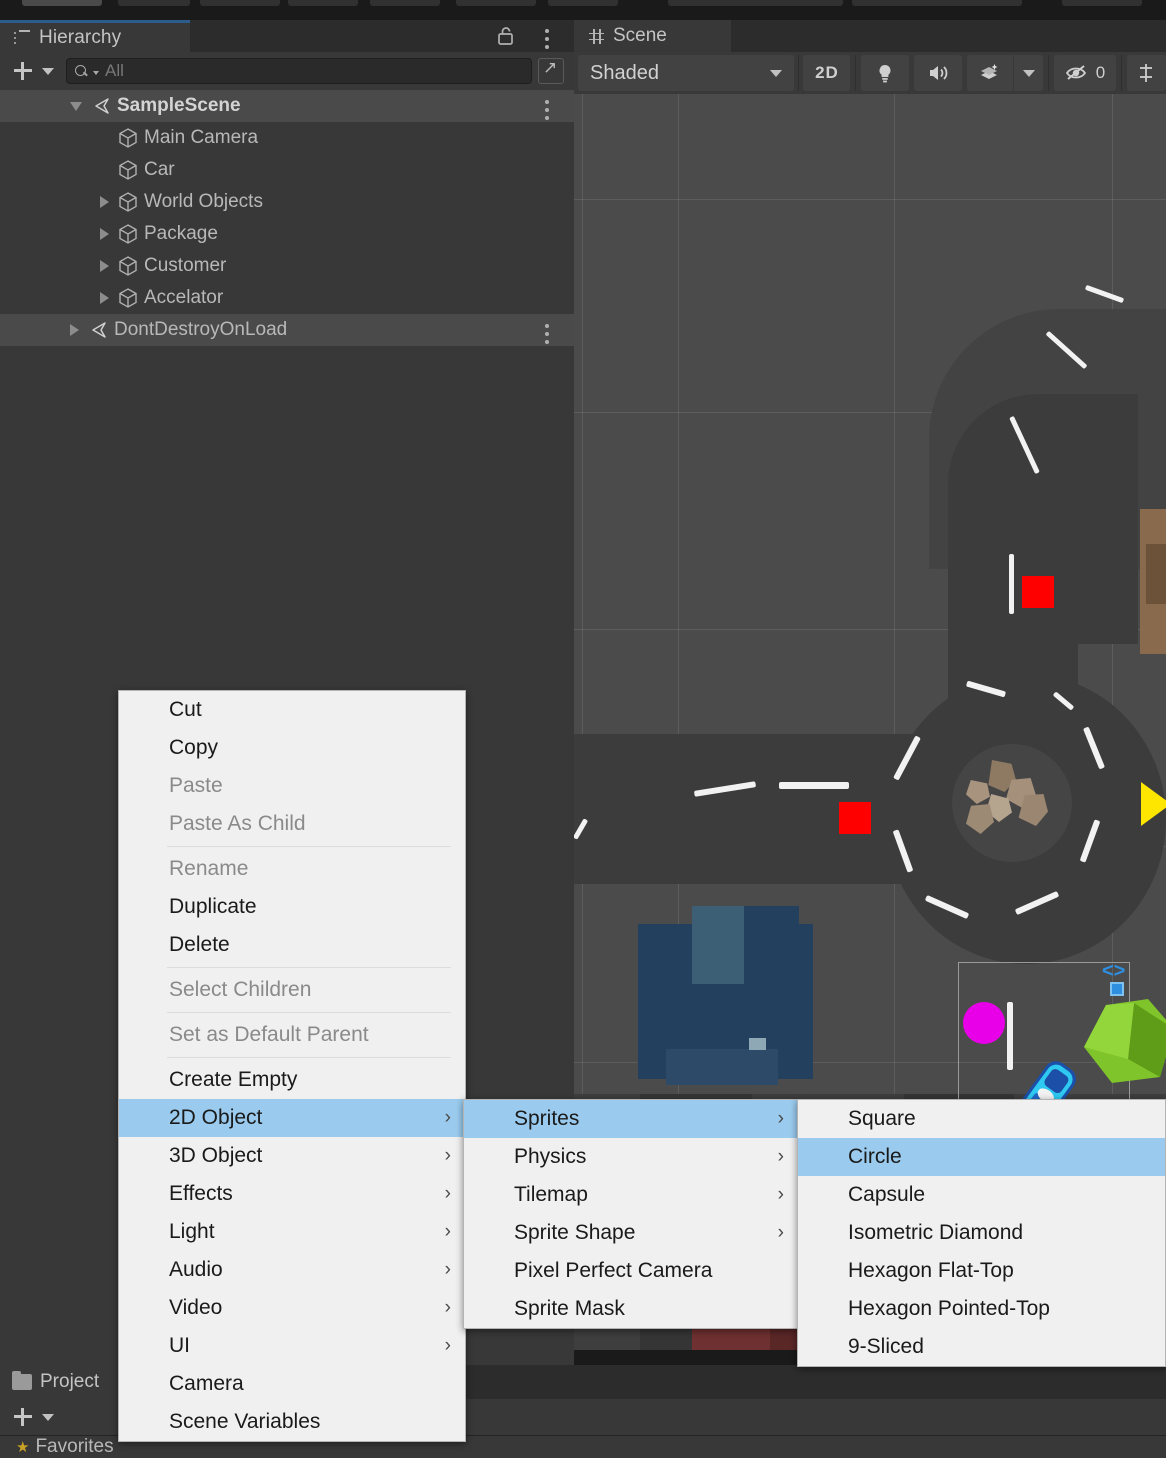 The width and height of the screenshot is (1166, 1458). What do you see at coordinates (827, 73) in the screenshot?
I see `toggle-2d-button: 2D` at bounding box center [827, 73].